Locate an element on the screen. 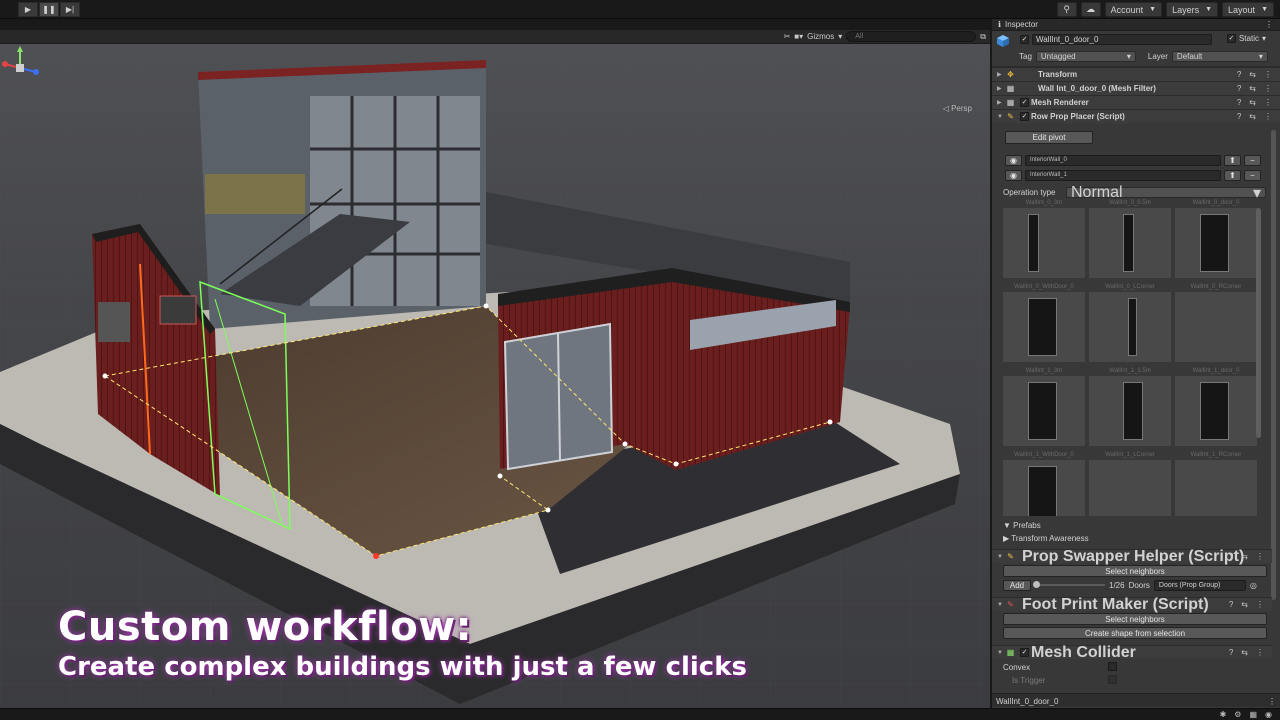  static-toggle: ✓ Static ▾ is located at coordinates (1246, 38).